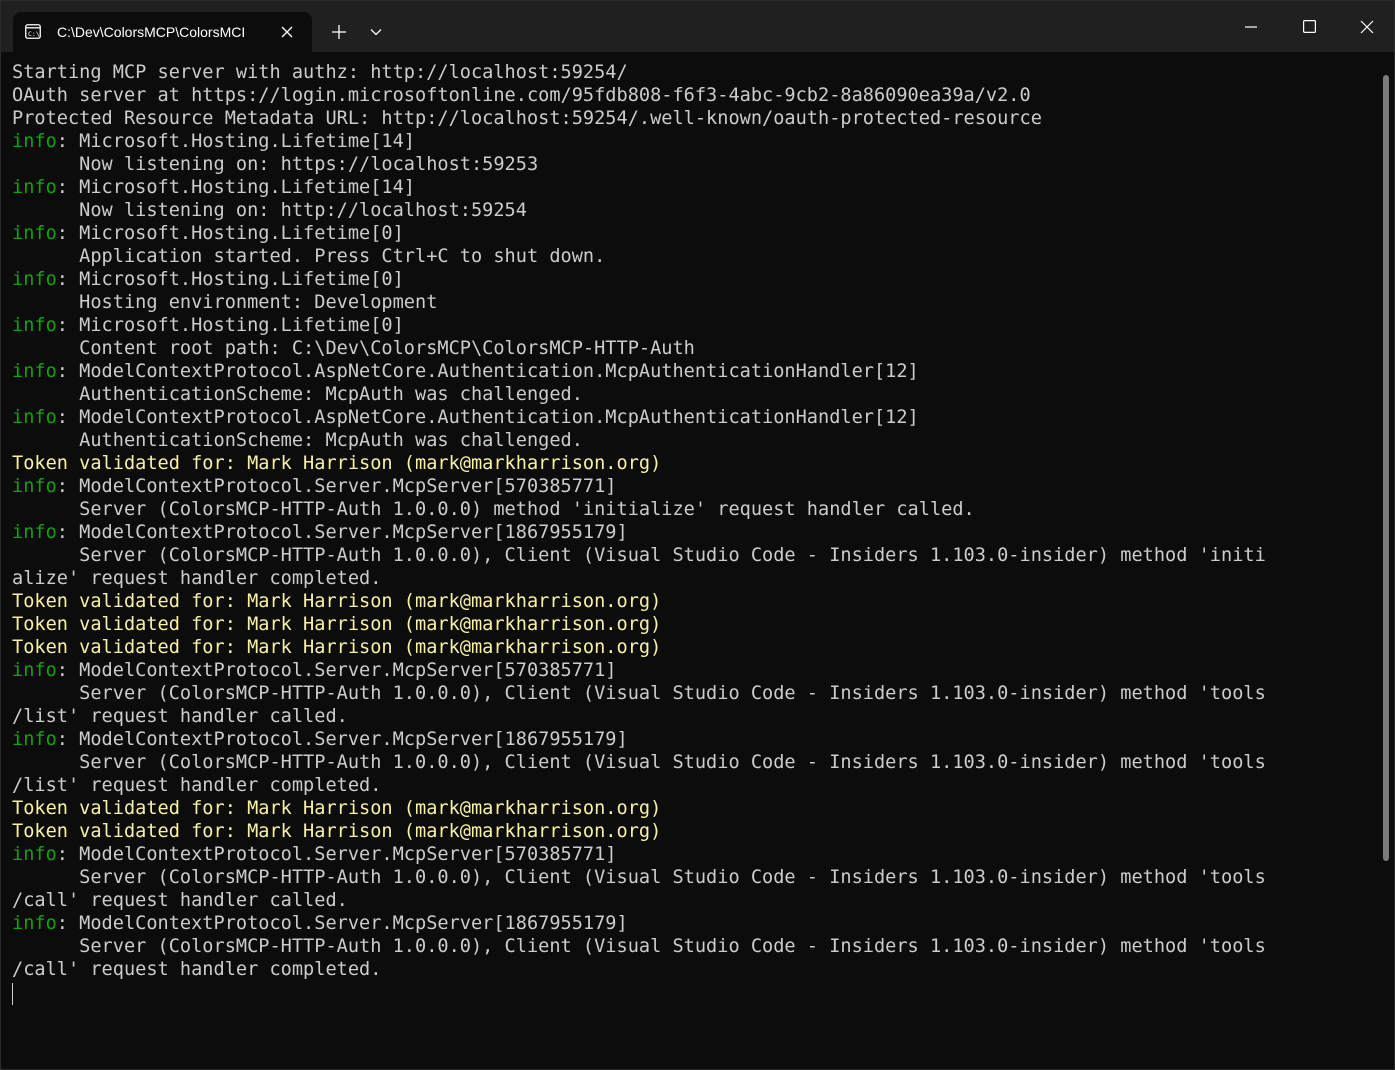 Image resolution: width=1395 pixels, height=1070 pixels. I want to click on close-window-button, so click(1367, 26).